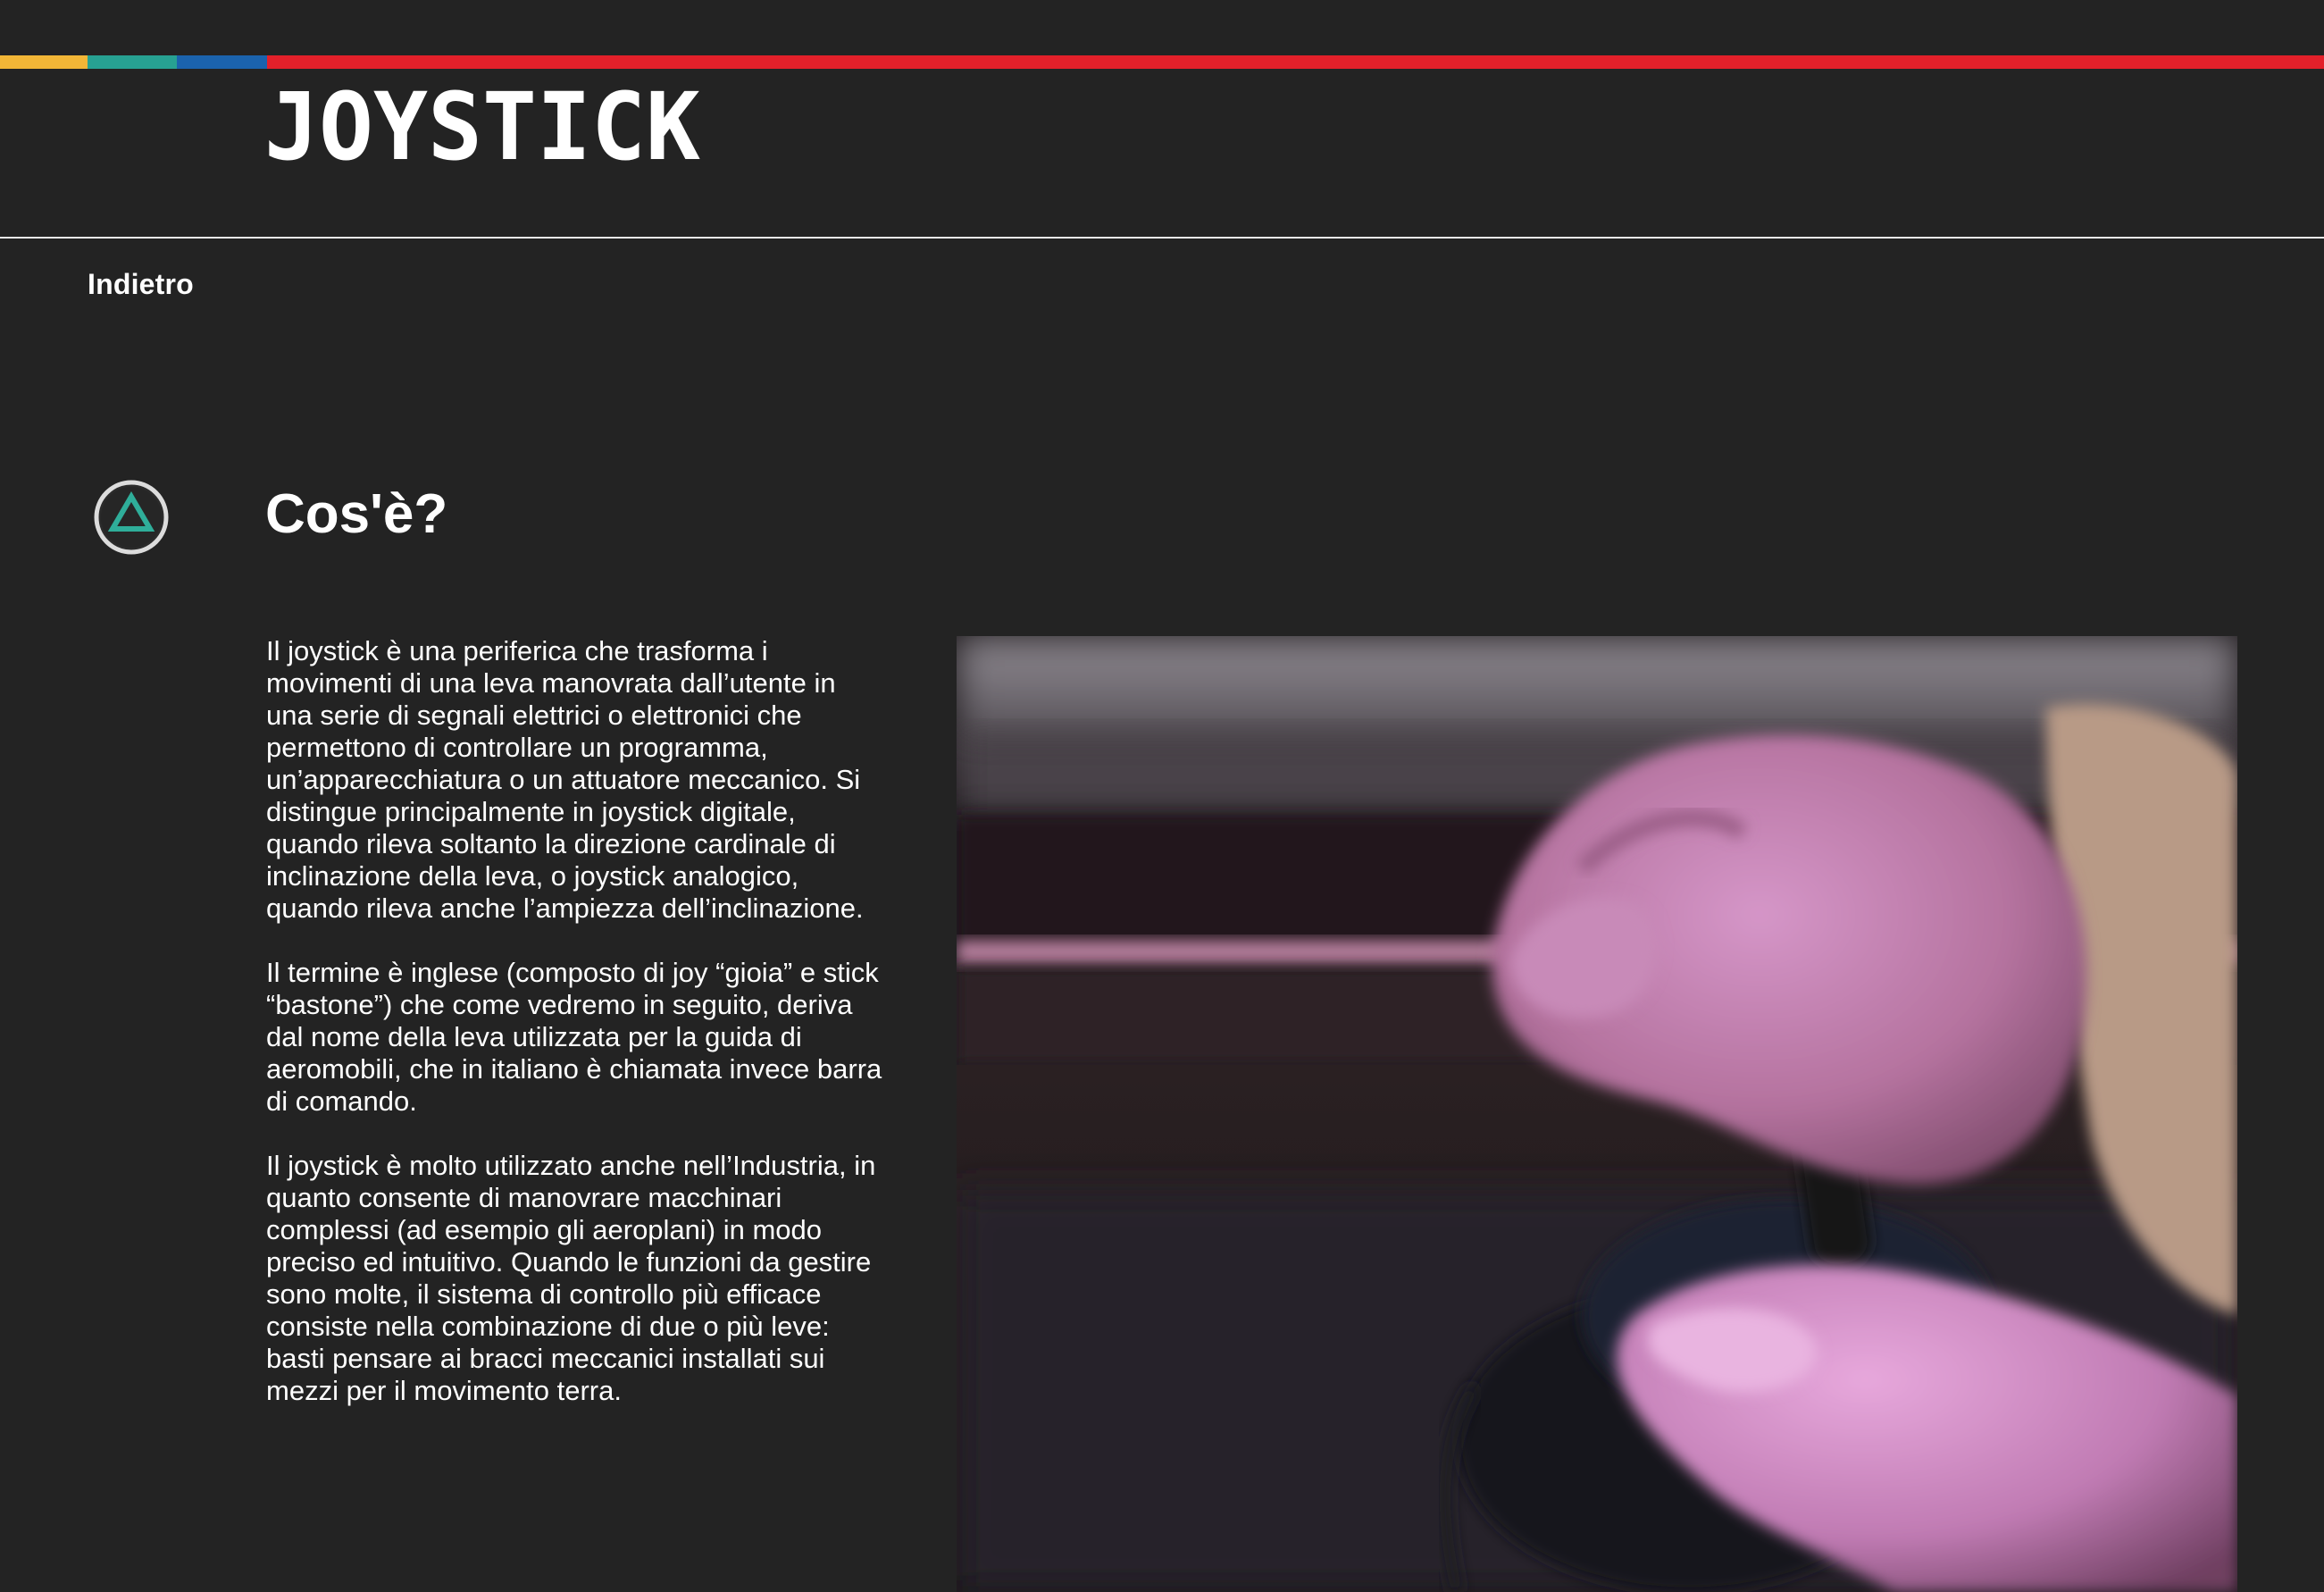 Image resolution: width=2324 pixels, height=1592 pixels. I want to click on stripe-teal, so click(132, 62).